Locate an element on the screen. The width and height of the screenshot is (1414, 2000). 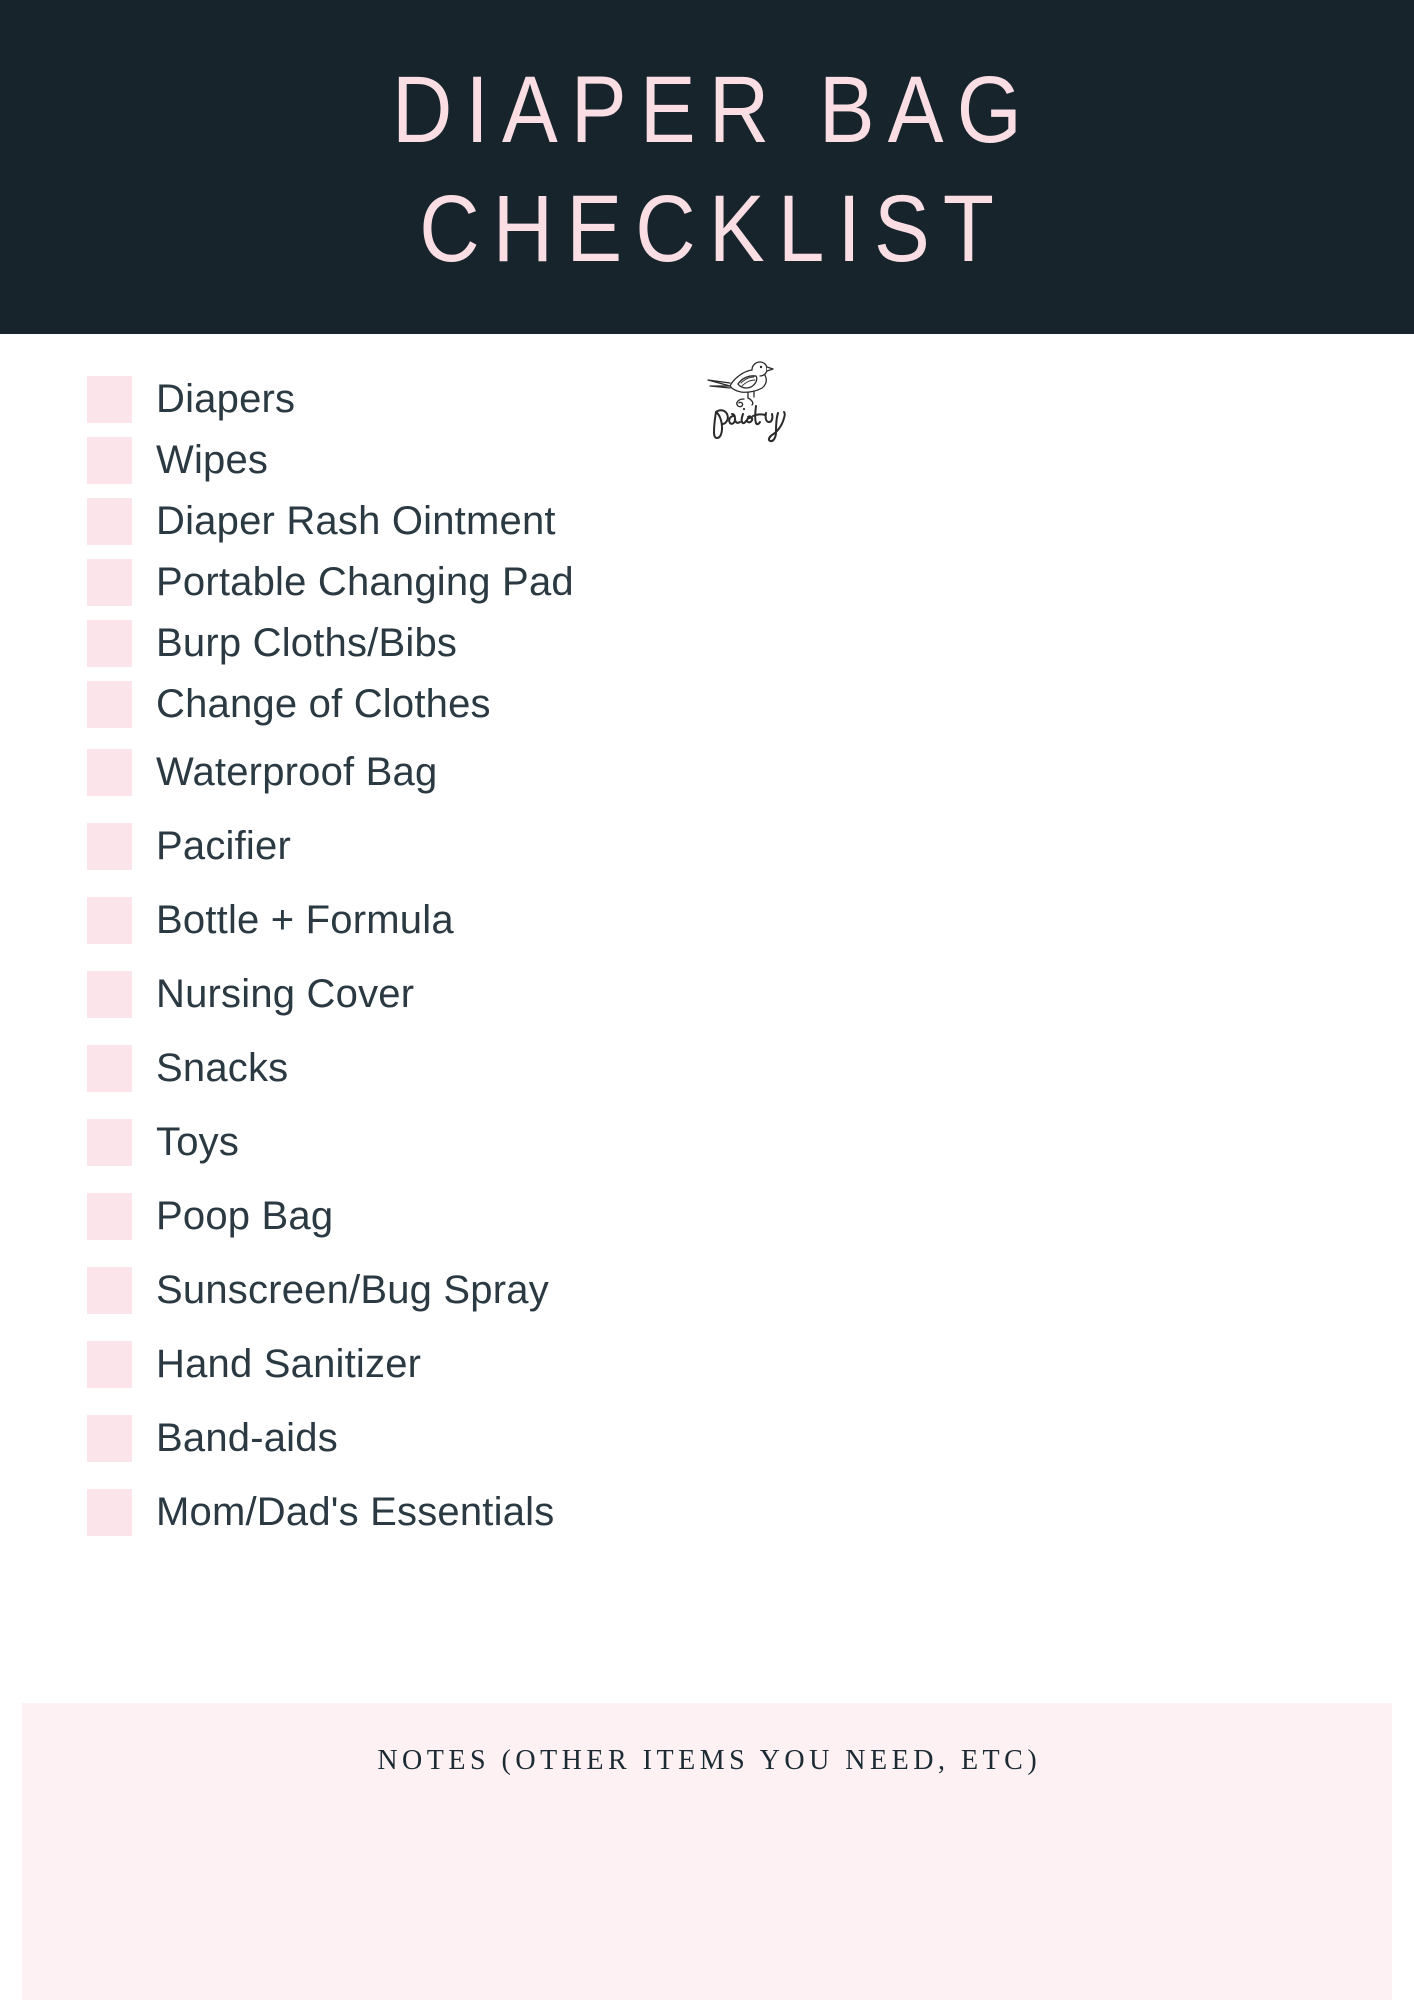
notes-heading: NOTES (OTHER ITEMS YOU NEED, ETC) is located at coordinates (709, 1760).